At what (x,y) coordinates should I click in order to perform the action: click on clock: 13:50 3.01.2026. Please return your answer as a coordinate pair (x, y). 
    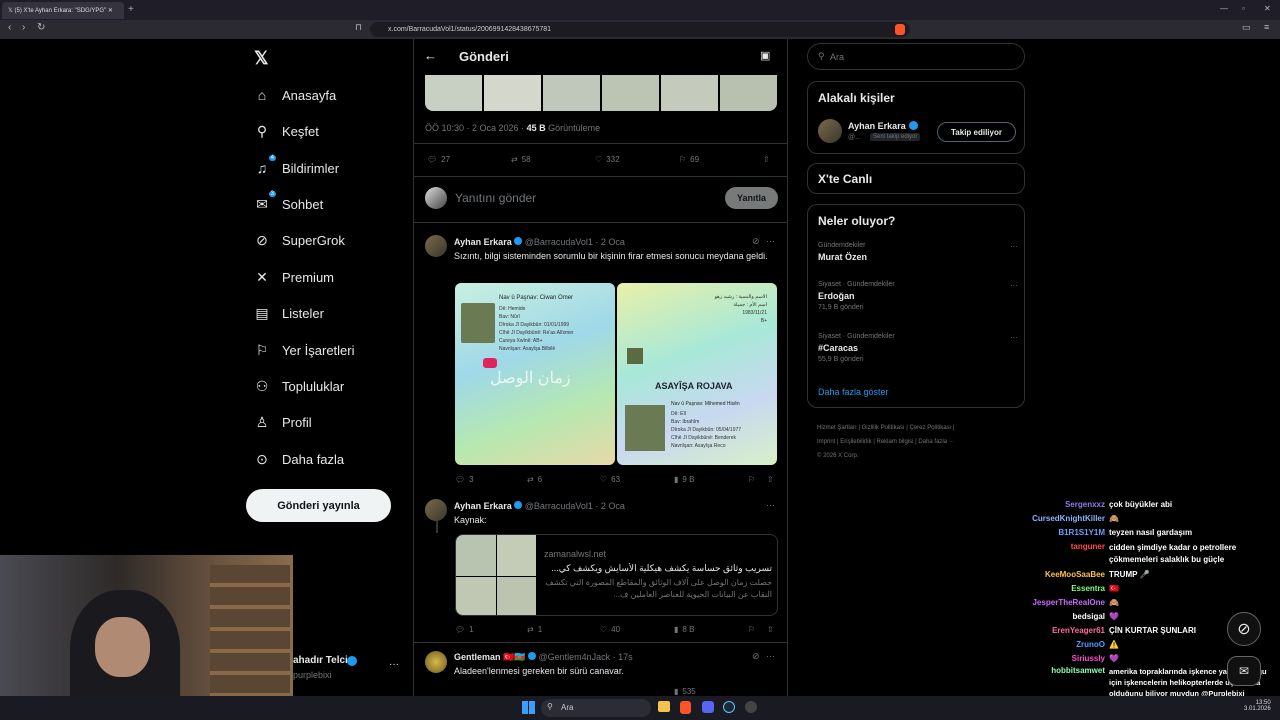
    Looking at the image, I should click on (1257, 706).